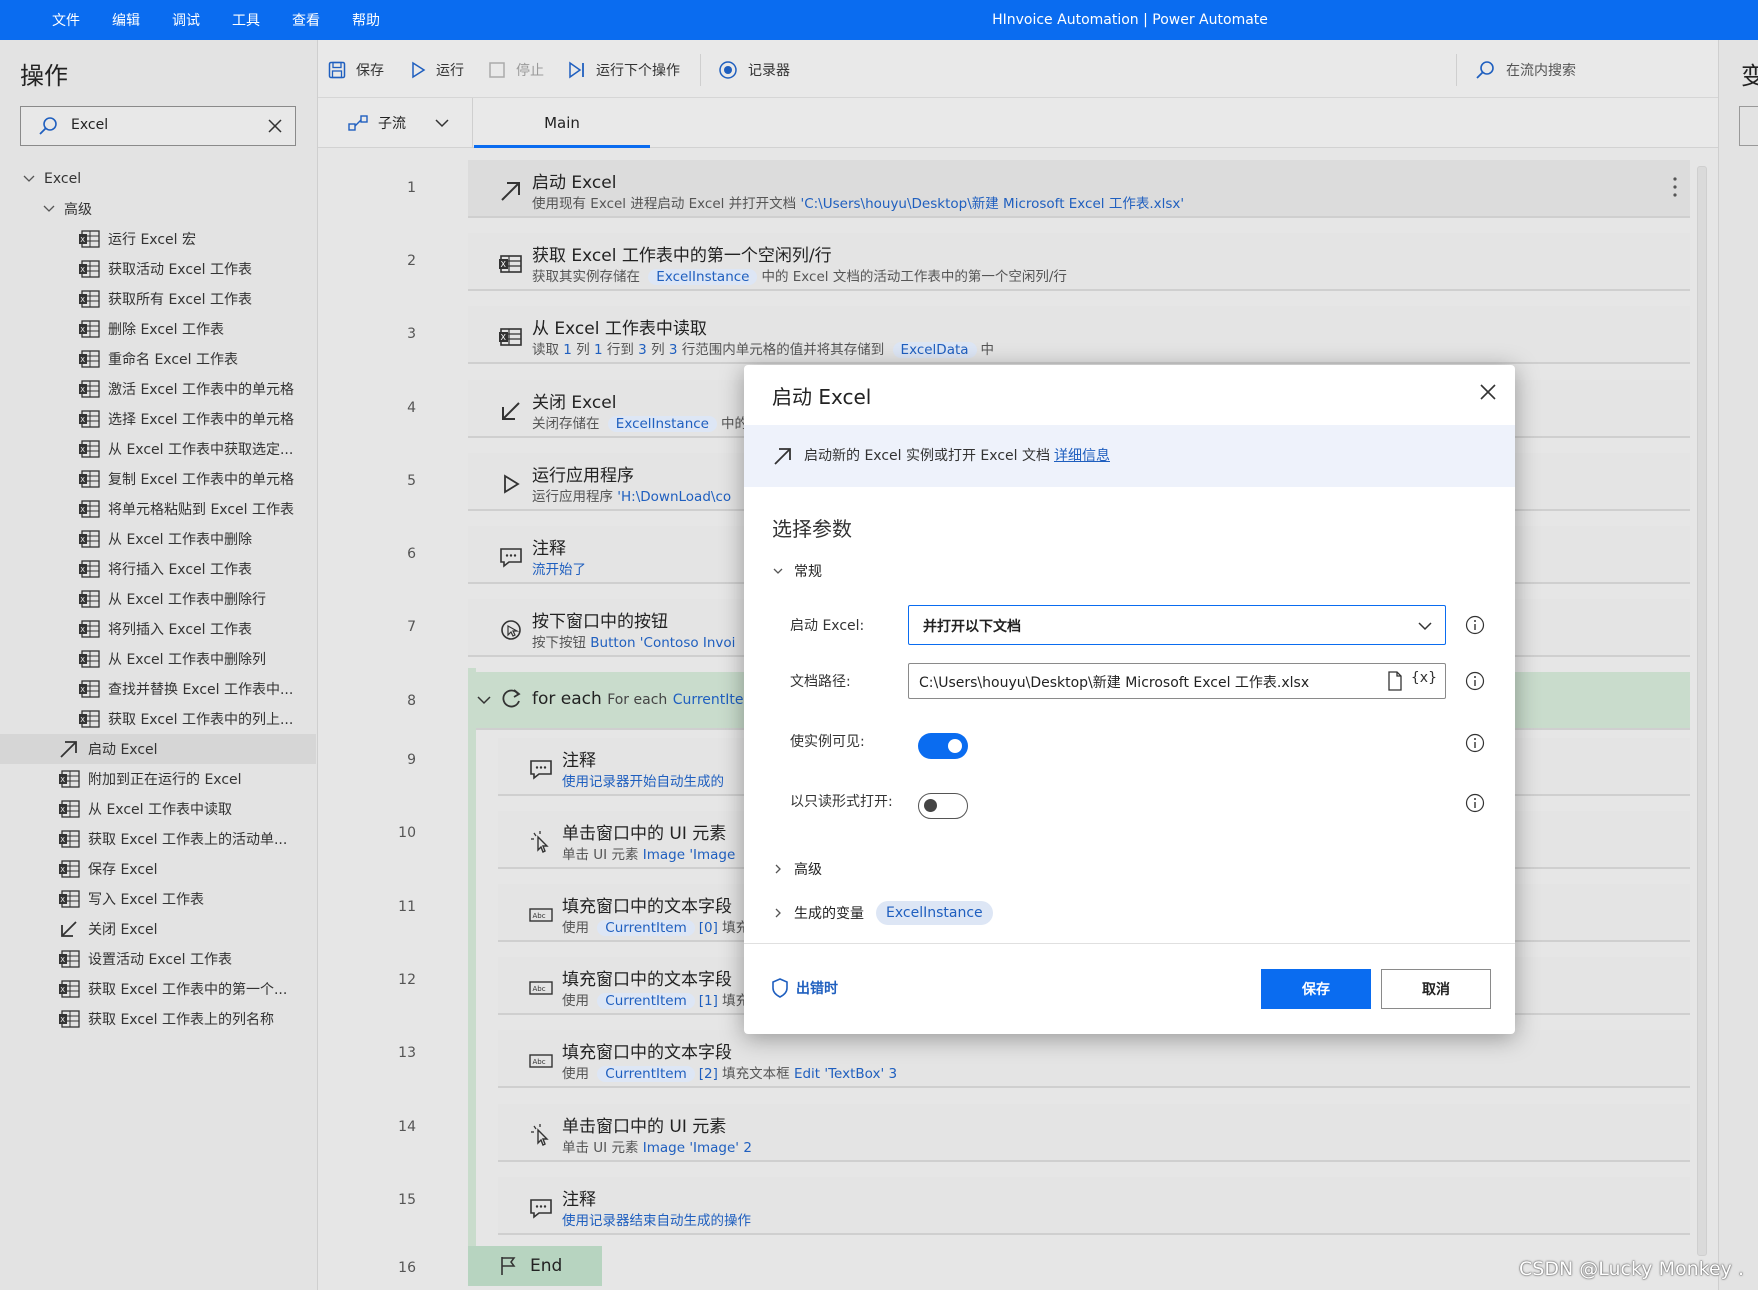  What do you see at coordinates (158, 599) in the screenshot?
I see `tree-action-item: X从 Excel 工作表中删除行` at bounding box center [158, 599].